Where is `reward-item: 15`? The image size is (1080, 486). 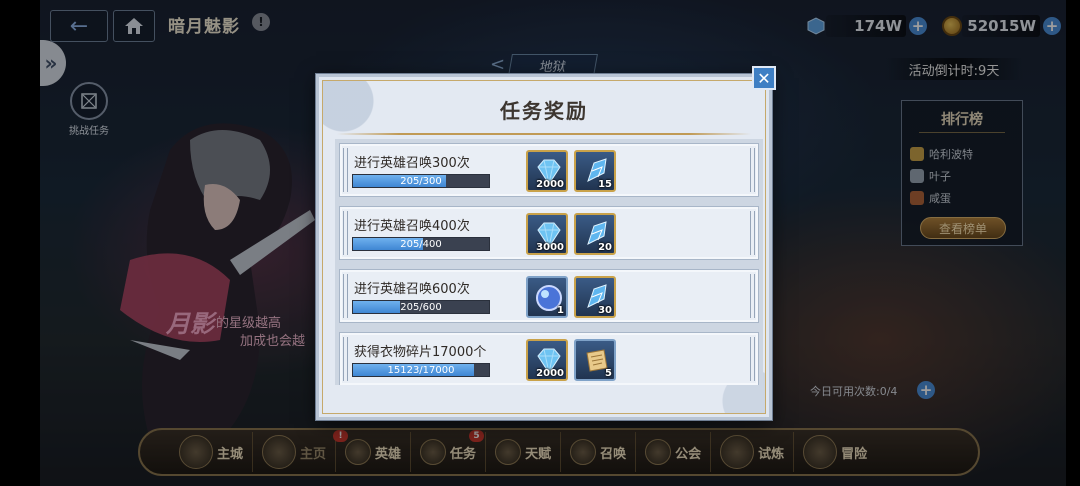 reward-item: 15 is located at coordinates (595, 171).